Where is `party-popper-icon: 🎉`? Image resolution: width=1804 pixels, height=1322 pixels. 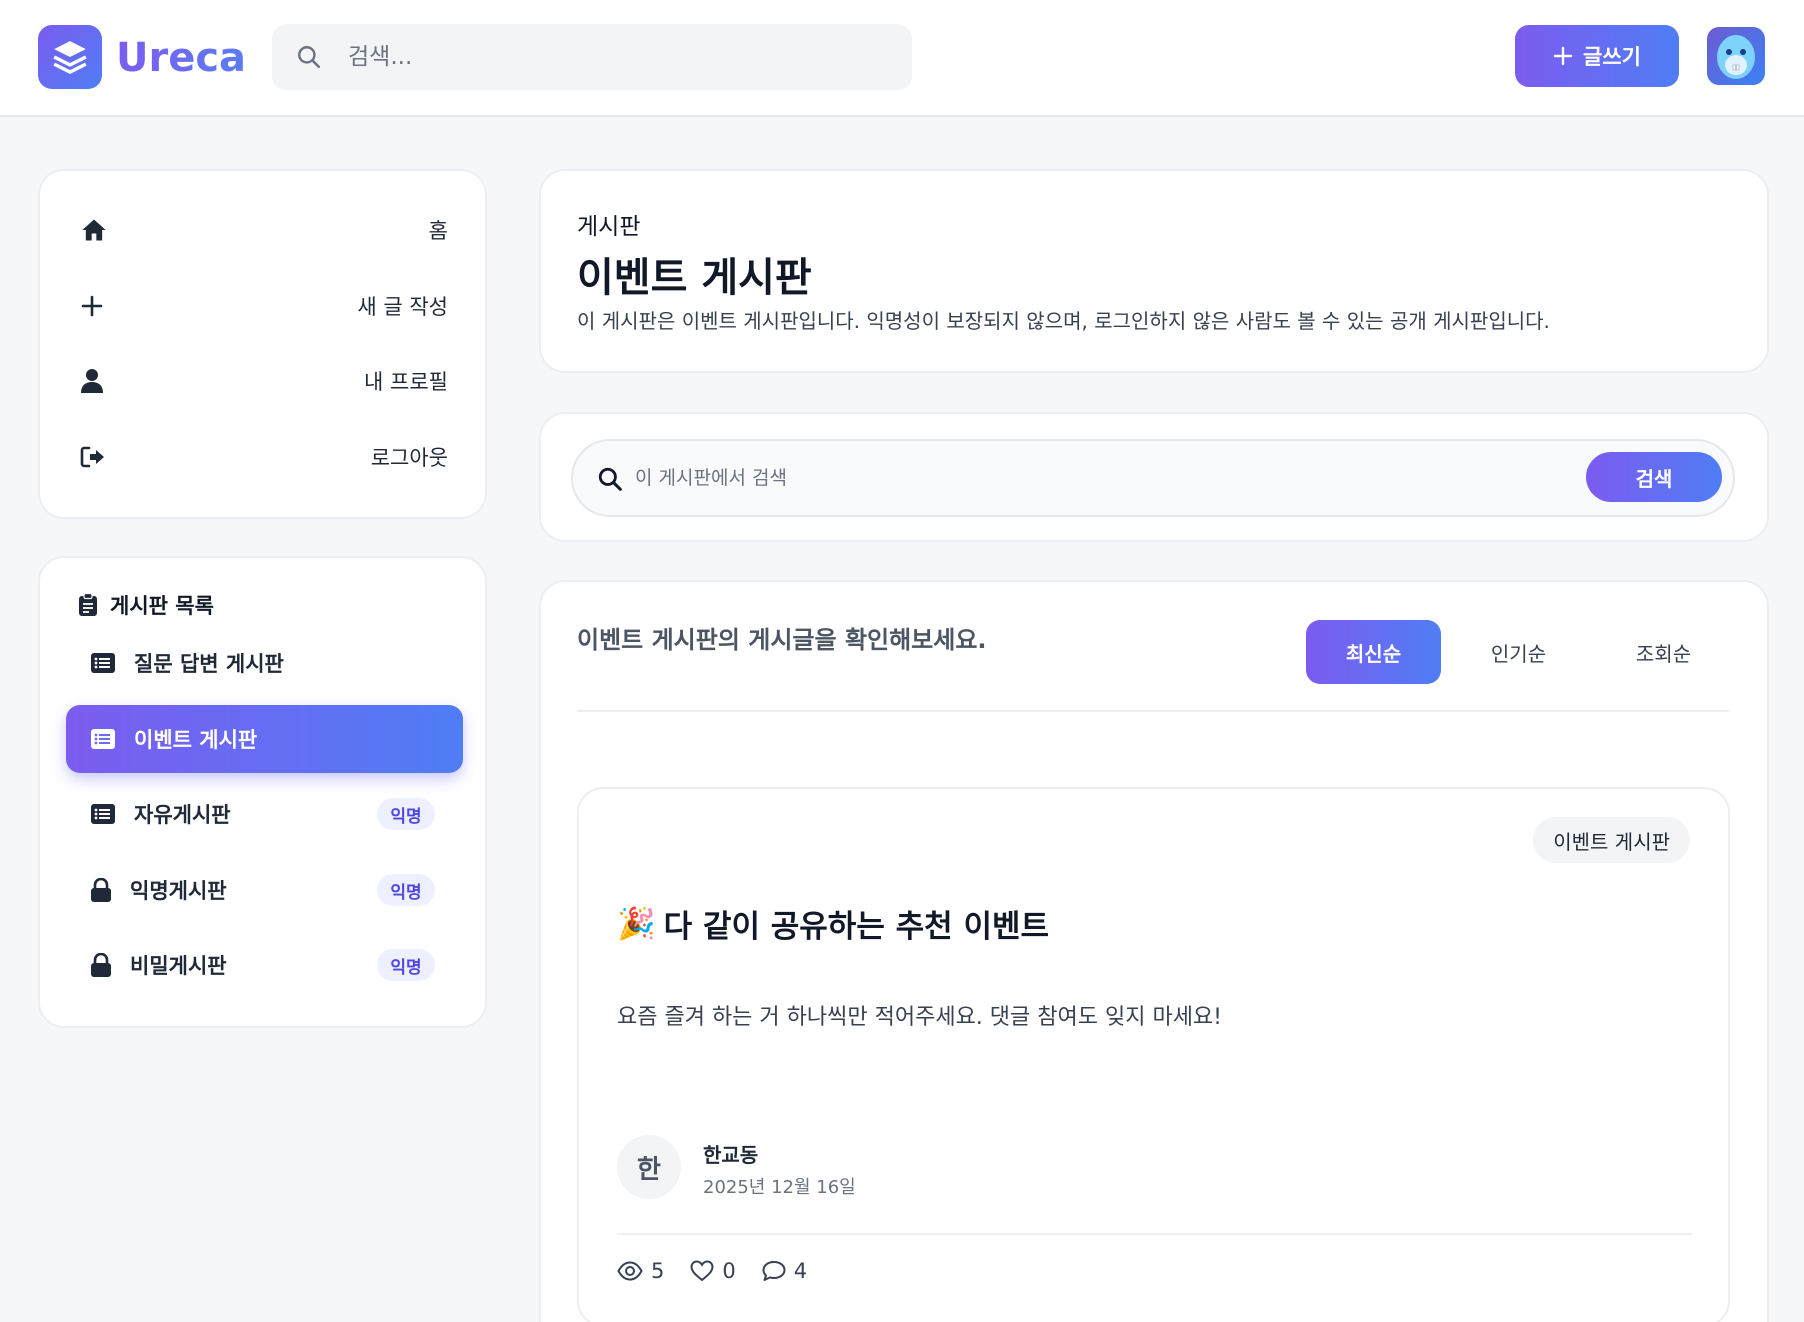 party-popper-icon: 🎉 is located at coordinates (636, 924).